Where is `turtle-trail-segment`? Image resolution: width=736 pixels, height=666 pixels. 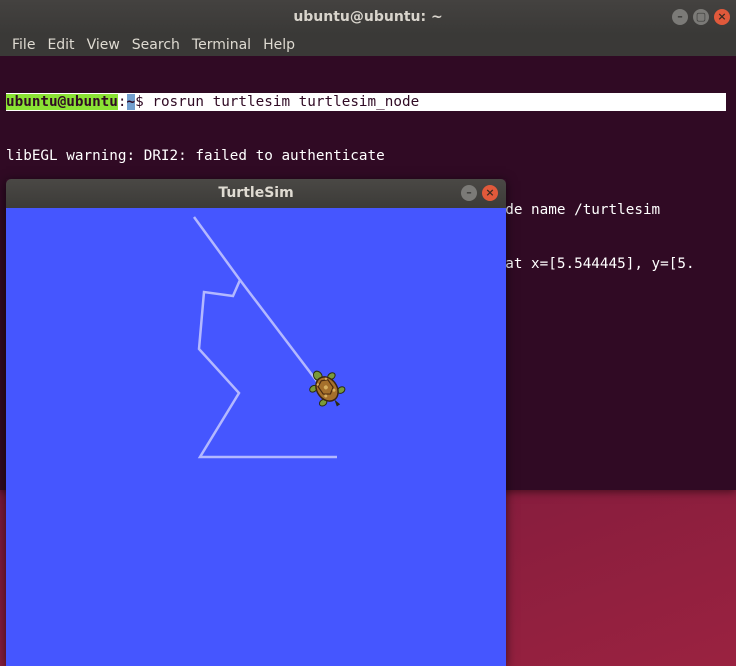 turtle-trail-segment is located at coordinates (281, 334).